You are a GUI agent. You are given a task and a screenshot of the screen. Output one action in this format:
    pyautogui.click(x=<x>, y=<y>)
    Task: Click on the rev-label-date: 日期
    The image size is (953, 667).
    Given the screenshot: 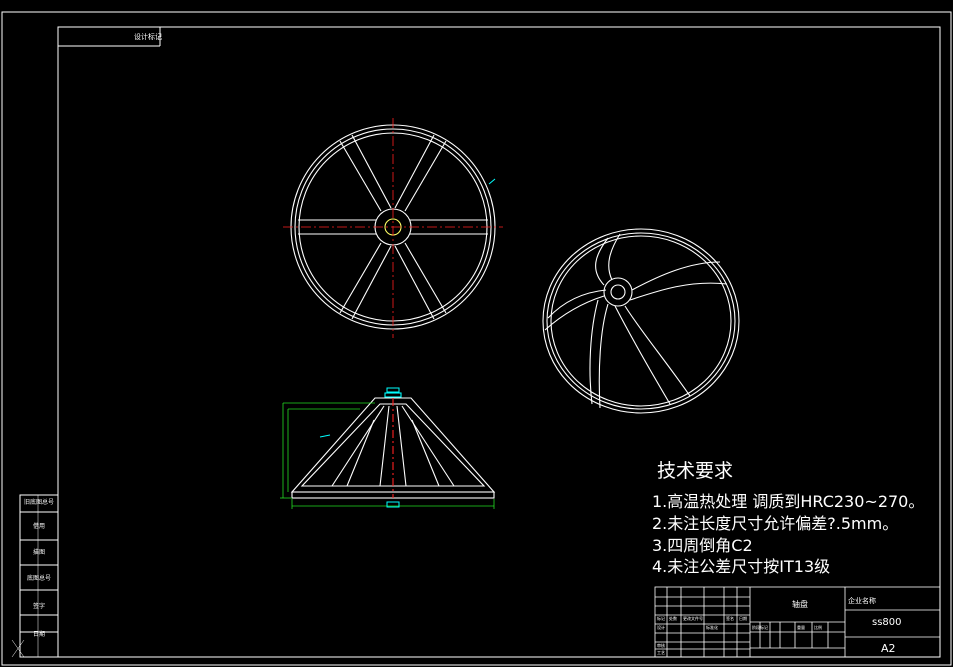 What is the action you would take?
    pyautogui.click(x=743, y=618)
    